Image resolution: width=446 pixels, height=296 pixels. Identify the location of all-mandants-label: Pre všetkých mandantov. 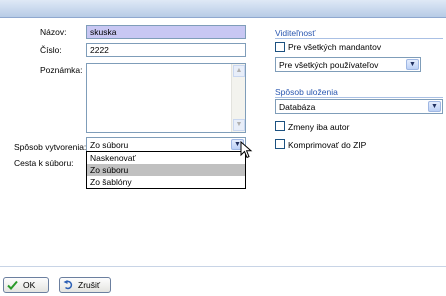
(335, 47).